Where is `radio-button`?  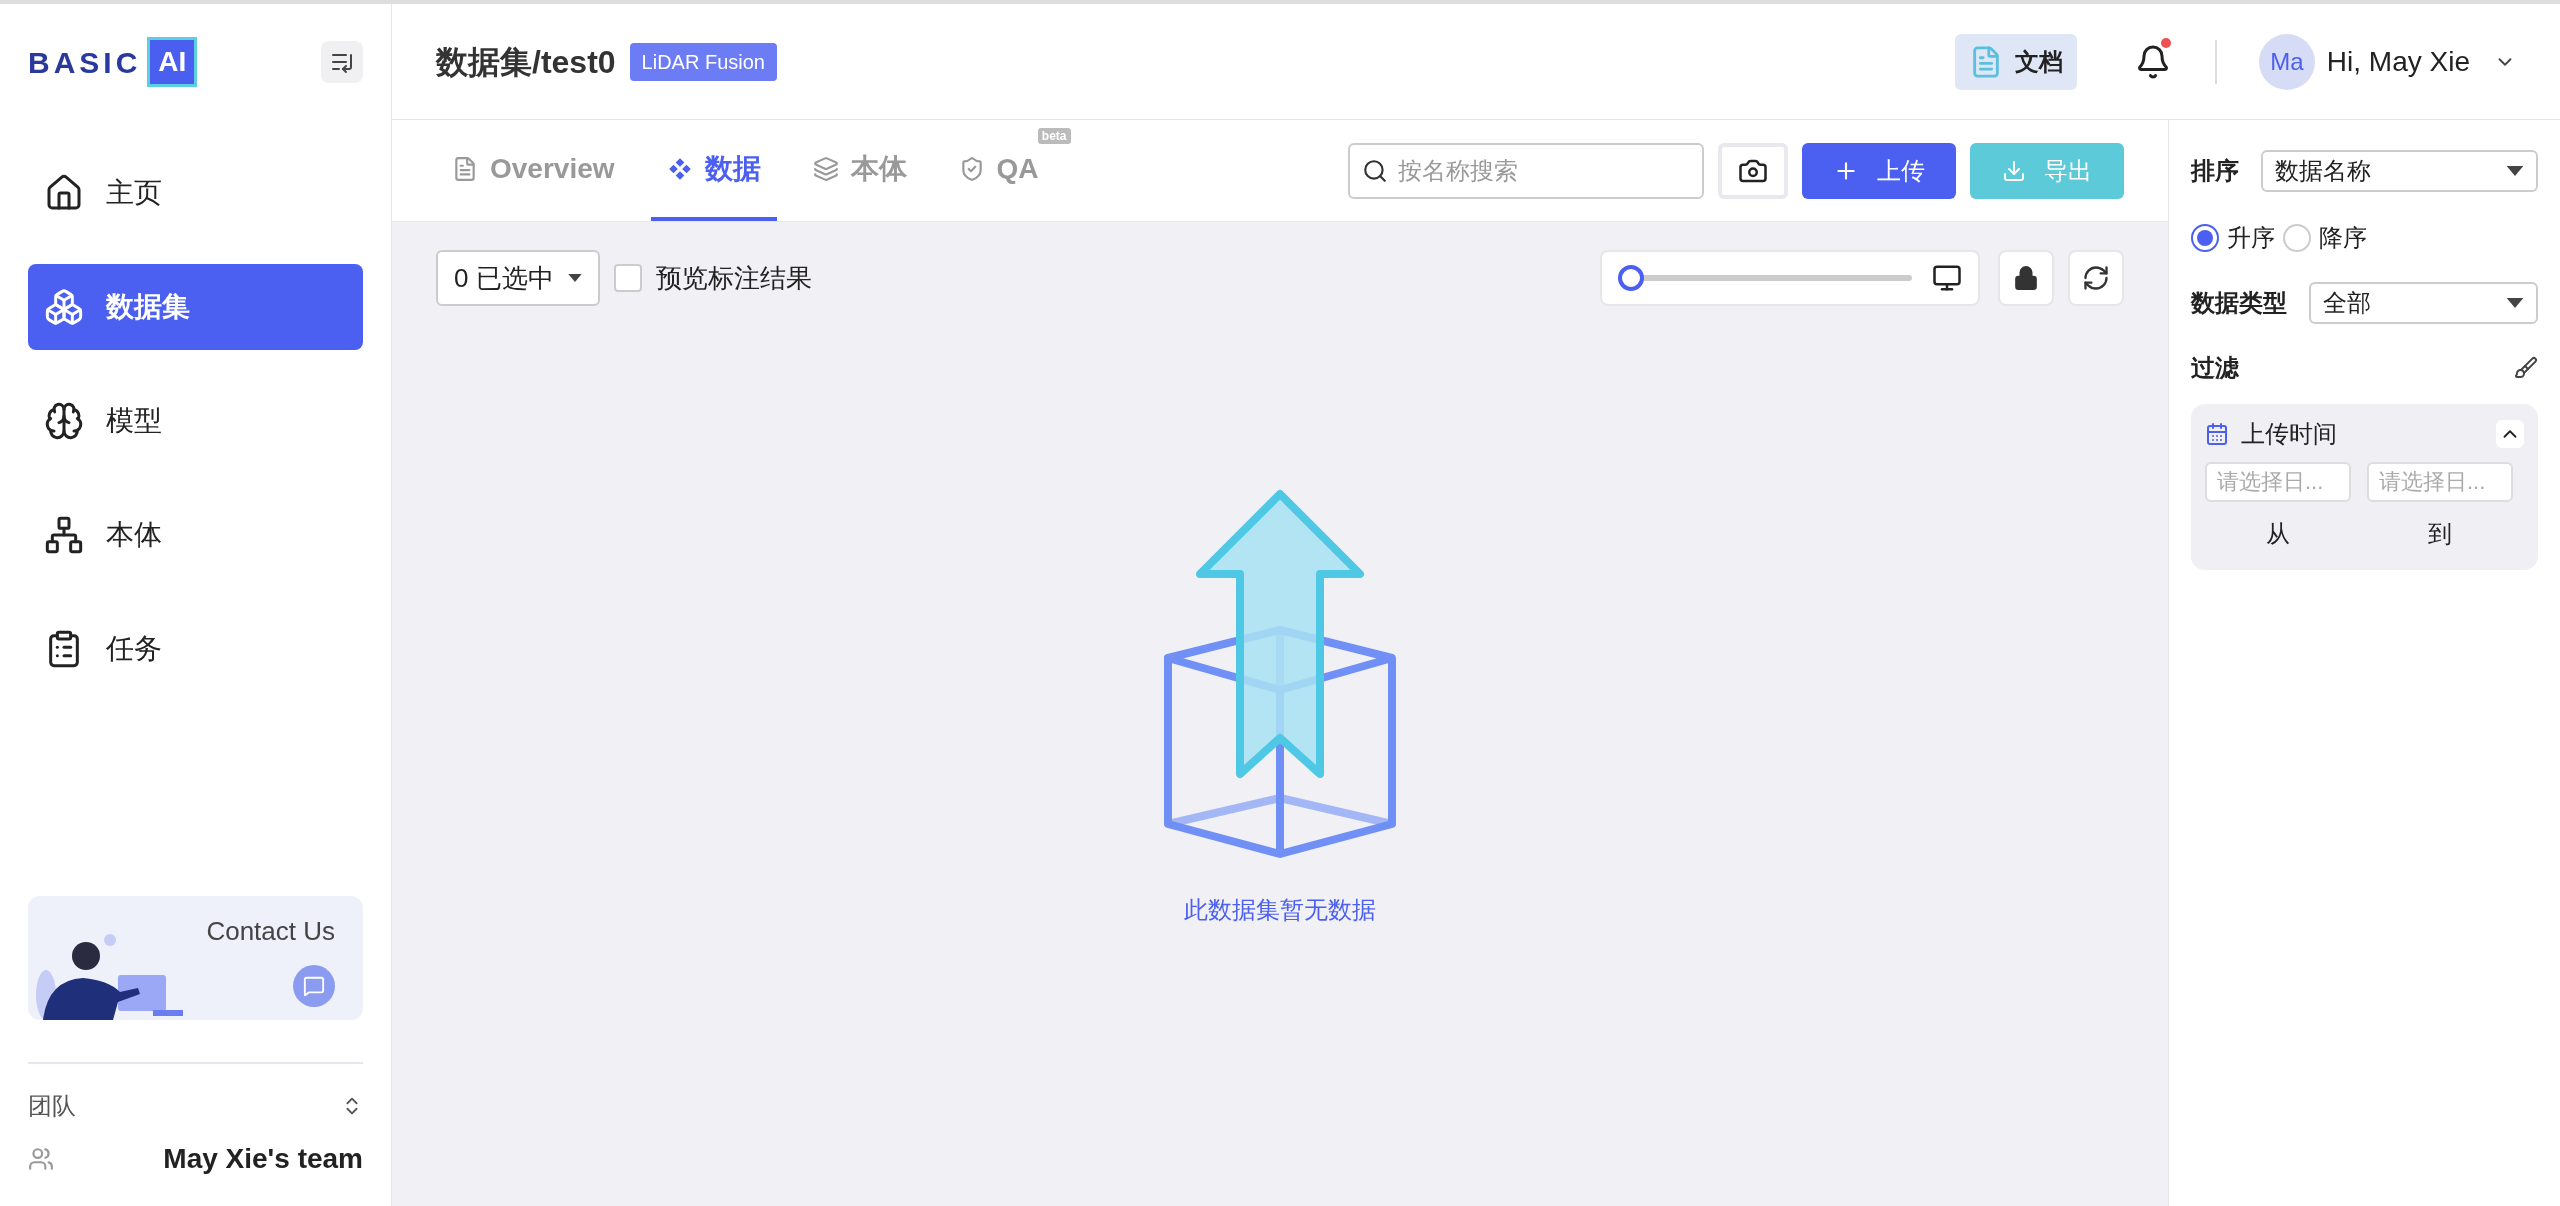 radio-button is located at coordinates (2205, 238).